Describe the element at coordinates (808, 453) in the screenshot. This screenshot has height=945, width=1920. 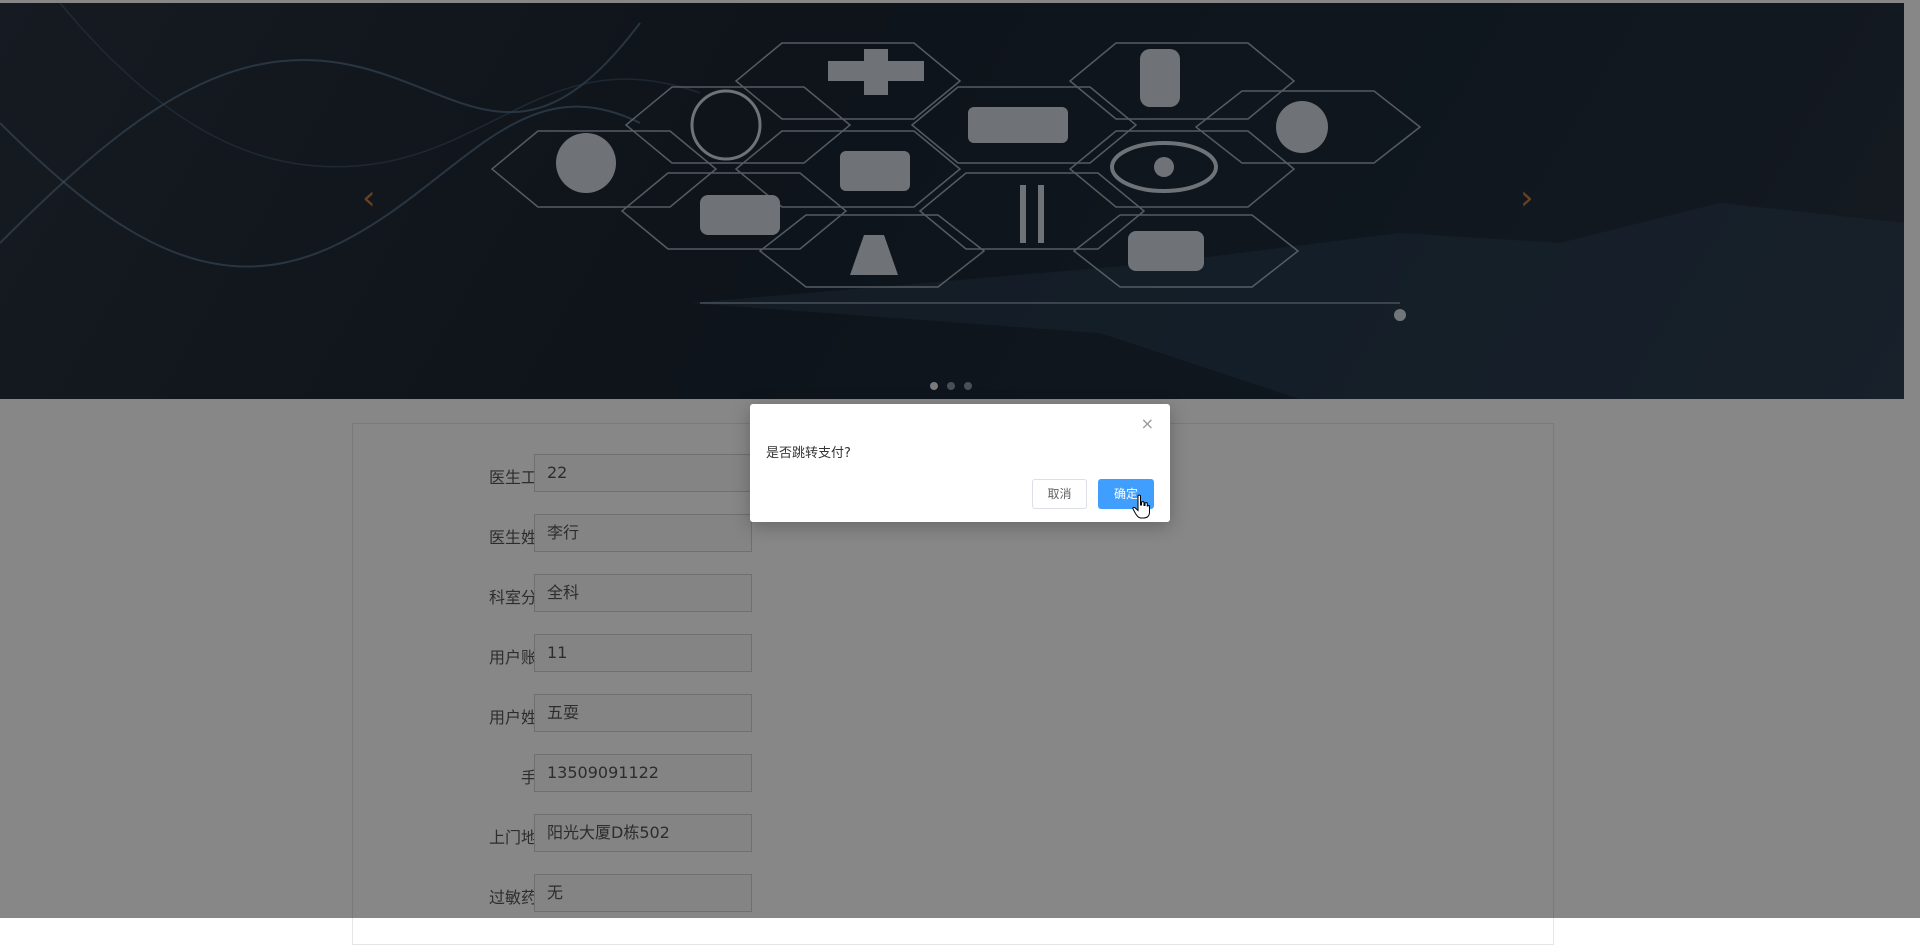
I see `dialog-message: 是否跳转支付?` at that location.